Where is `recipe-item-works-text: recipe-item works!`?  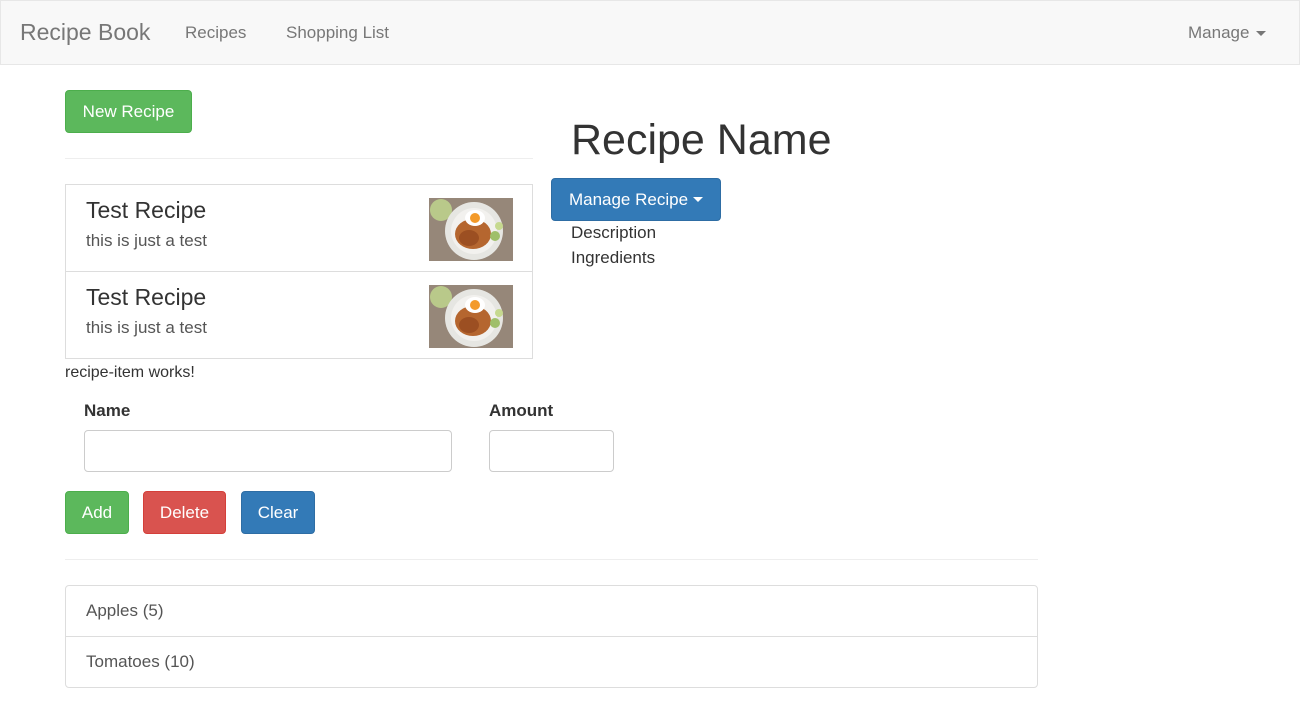
recipe-item-works-text: recipe-item works! is located at coordinates (130, 372).